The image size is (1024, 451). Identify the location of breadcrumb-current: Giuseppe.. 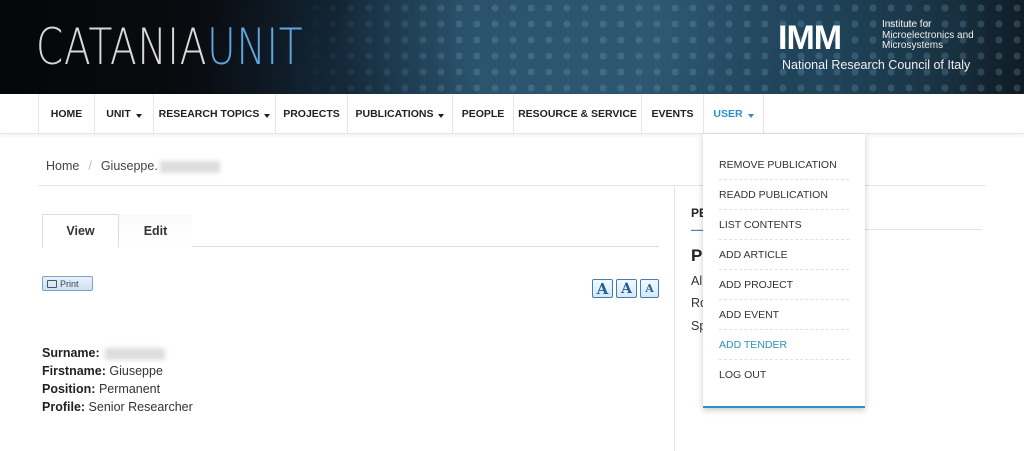
(160, 166).